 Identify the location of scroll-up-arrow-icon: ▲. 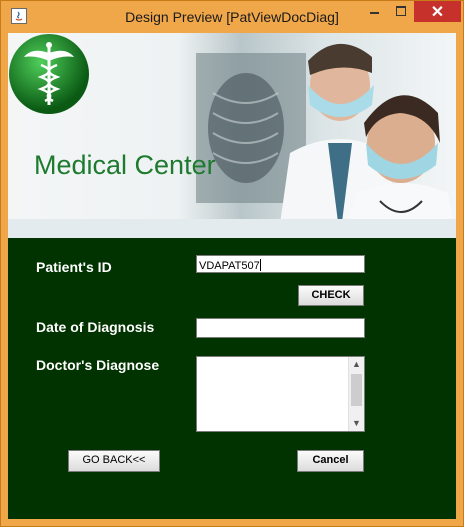
(356, 364).